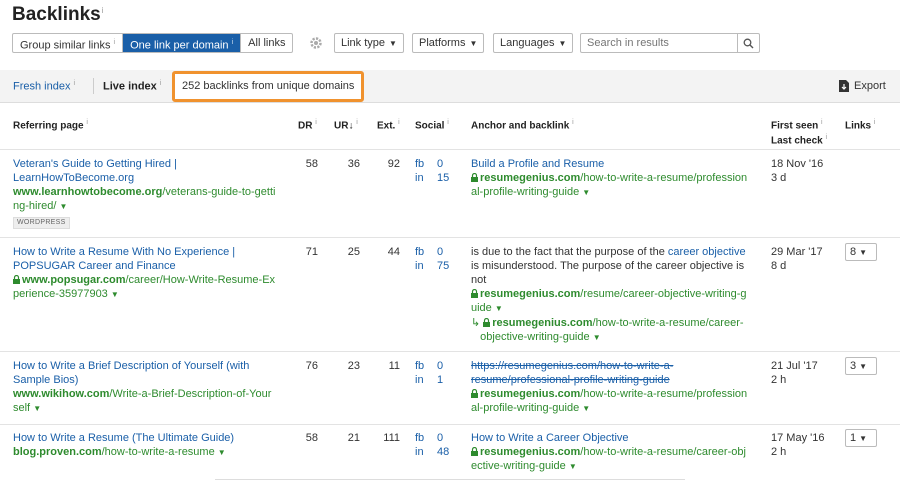 This screenshot has width=900, height=482. Describe the element at coordinates (311, 366) in the screenshot. I see `dr-value: 76` at that location.